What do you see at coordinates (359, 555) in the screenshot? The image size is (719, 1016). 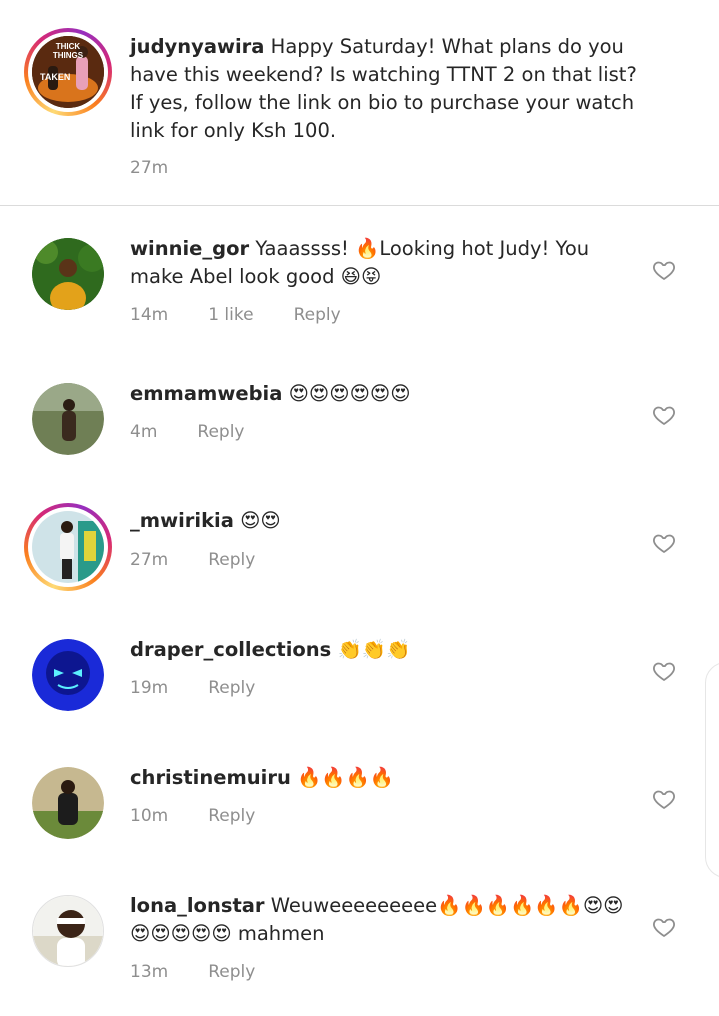 I see `comment-item: _mwirikia 😍😍 27m Reply` at bounding box center [359, 555].